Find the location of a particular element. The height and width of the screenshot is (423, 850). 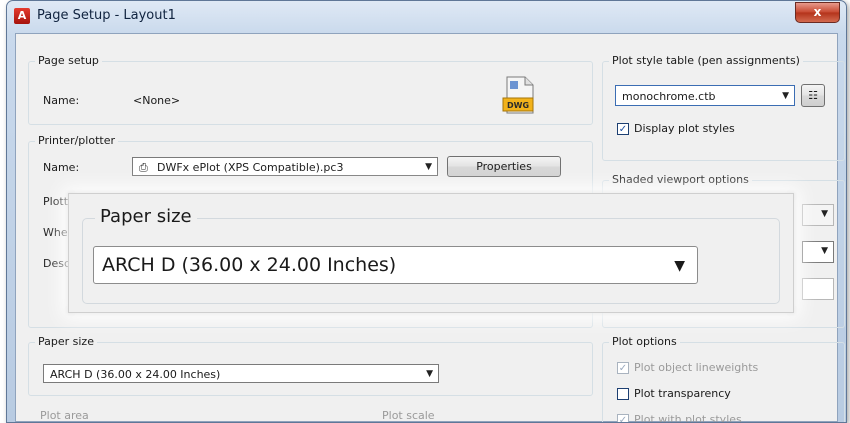

where-label: Whe is located at coordinates (55, 232).